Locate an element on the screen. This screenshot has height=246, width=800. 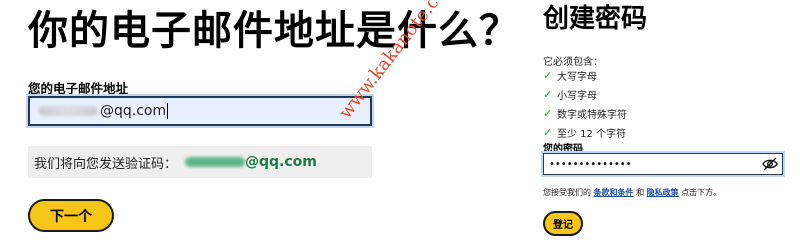
text-caret is located at coordinates (168, 111).